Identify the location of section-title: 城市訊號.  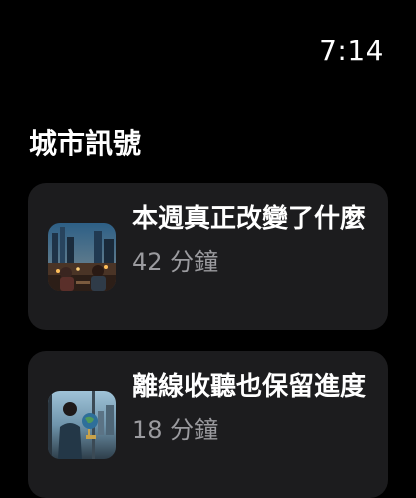
(85, 143).